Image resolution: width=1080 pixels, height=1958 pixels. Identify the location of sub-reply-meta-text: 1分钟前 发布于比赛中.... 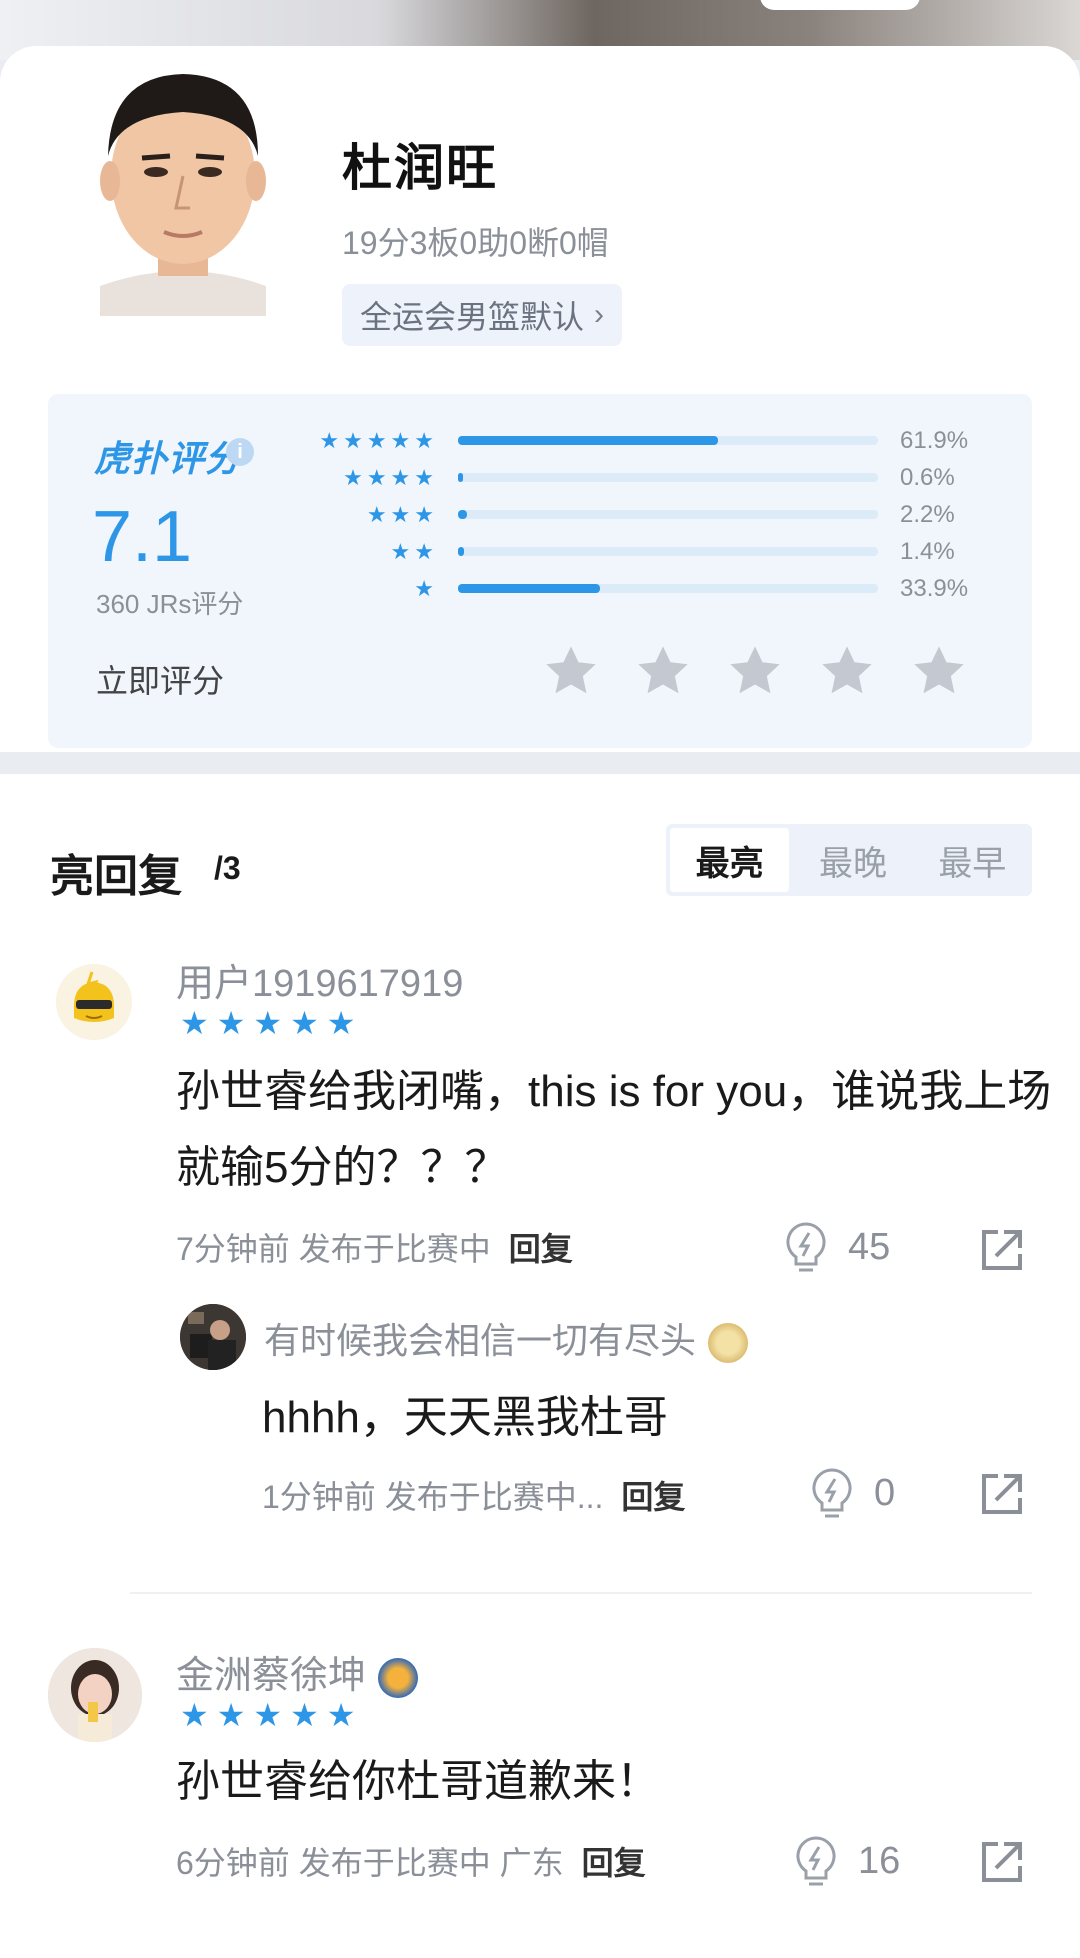
(433, 1497).